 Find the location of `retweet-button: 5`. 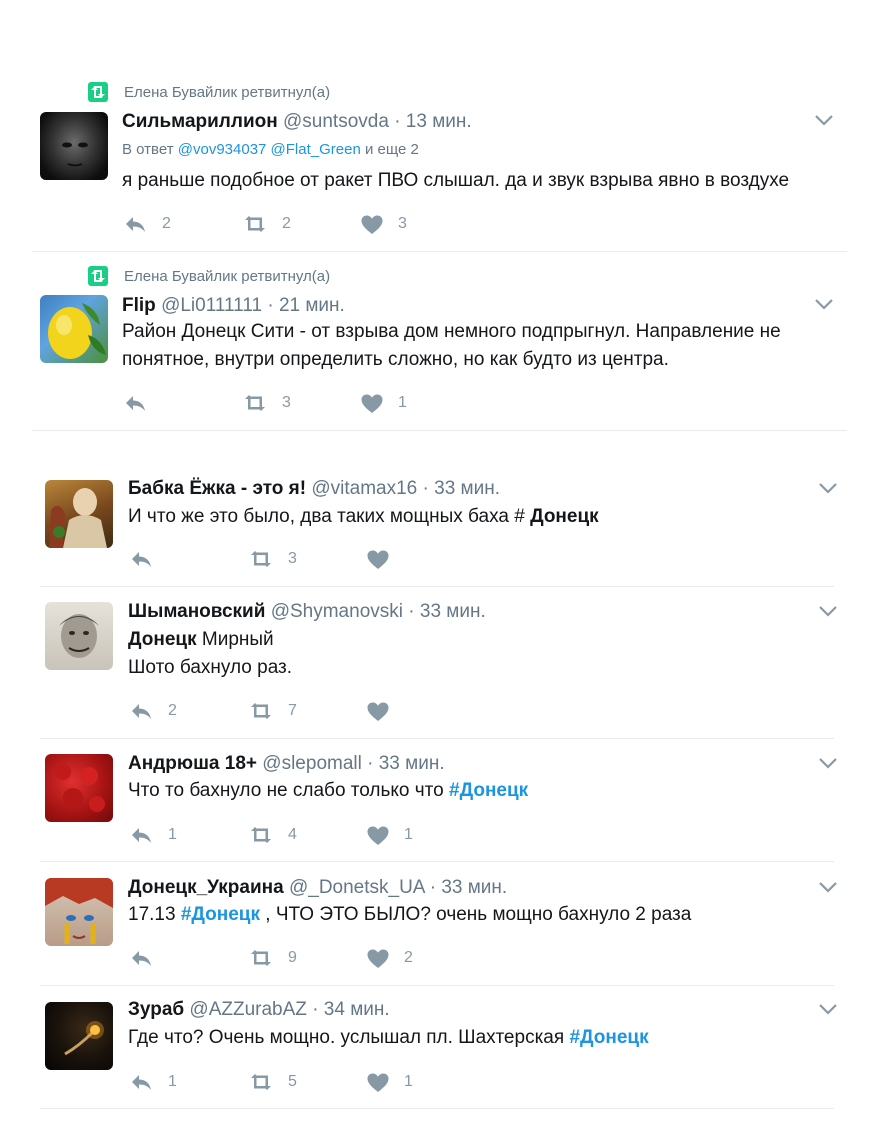

retweet-button: 5 is located at coordinates (307, 1082).